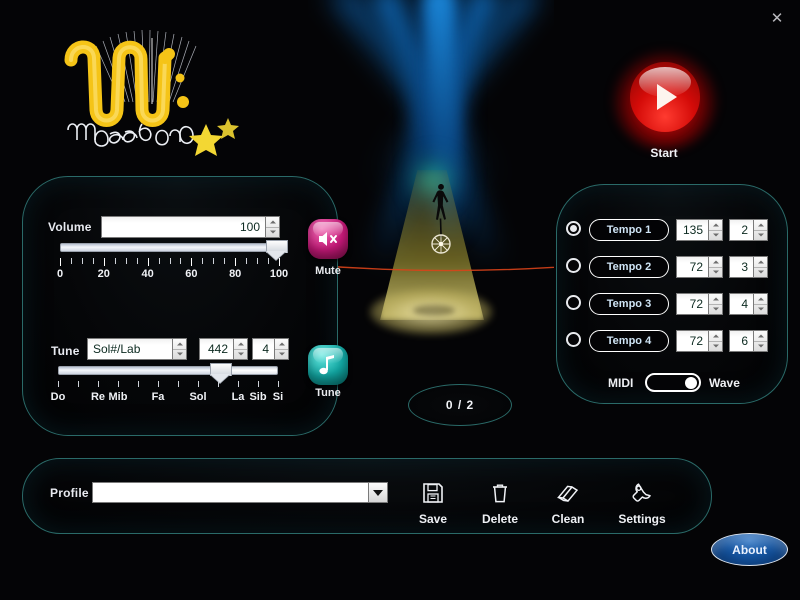  I want to click on tempo-beats-4-stepper, so click(760, 341).